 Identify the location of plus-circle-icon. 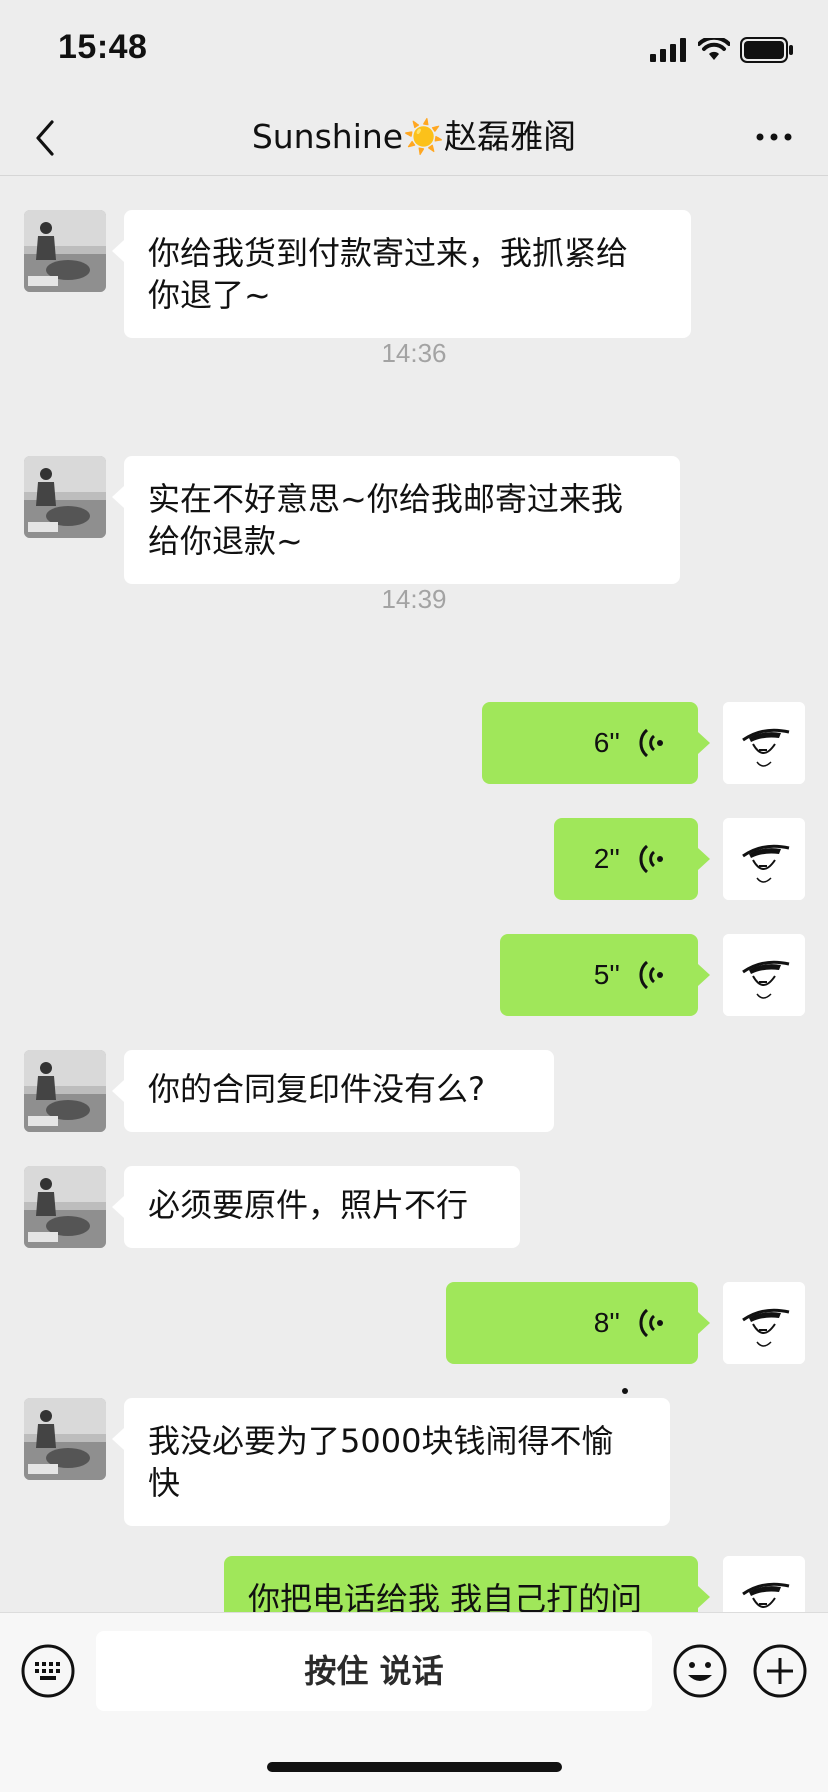
(780, 1671).